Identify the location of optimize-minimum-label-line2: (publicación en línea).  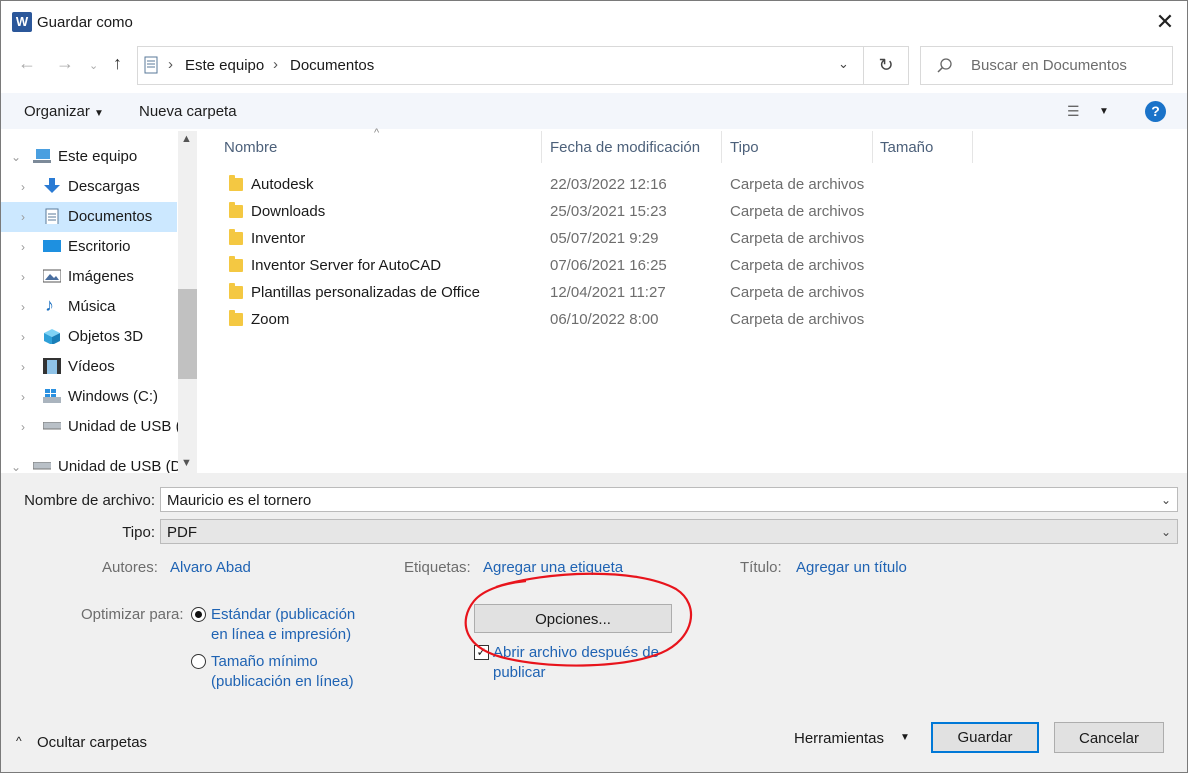
(282, 681).